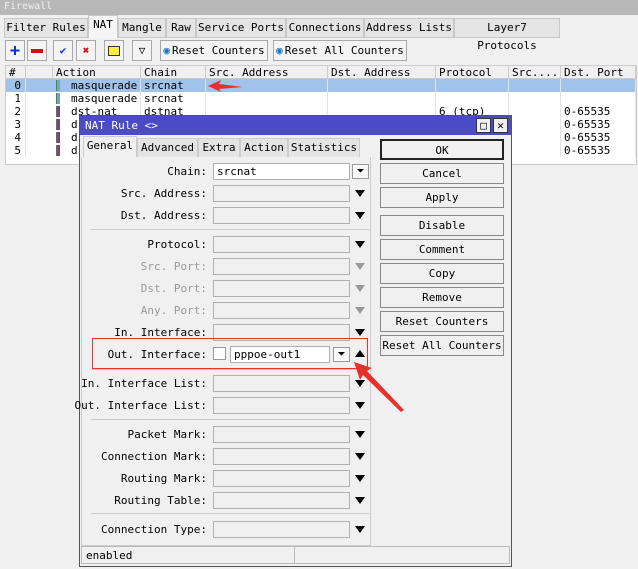  What do you see at coordinates (281, 288) in the screenshot?
I see `dst-port-input` at bounding box center [281, 288].